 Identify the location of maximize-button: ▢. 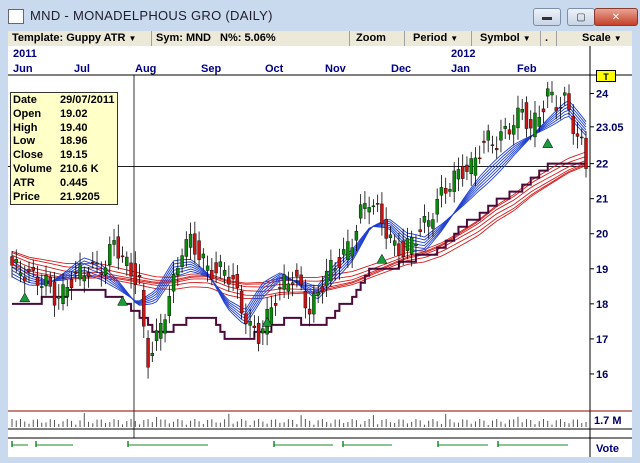
(581, 17).